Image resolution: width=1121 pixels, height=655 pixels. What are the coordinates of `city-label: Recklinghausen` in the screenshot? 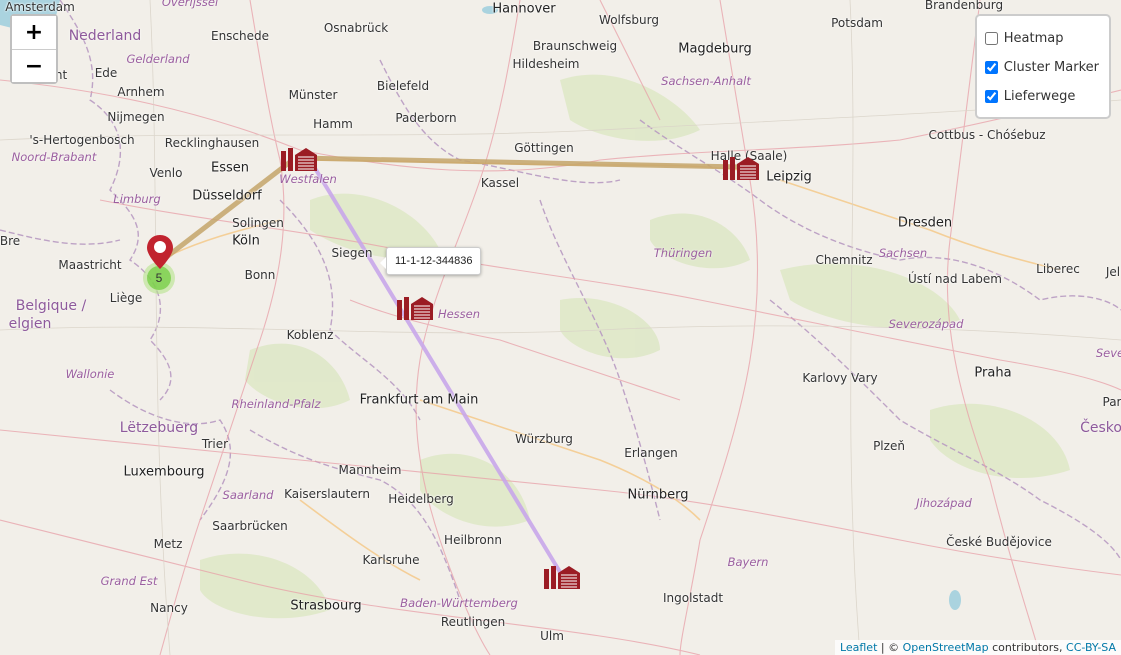 It's located at (212, 143).